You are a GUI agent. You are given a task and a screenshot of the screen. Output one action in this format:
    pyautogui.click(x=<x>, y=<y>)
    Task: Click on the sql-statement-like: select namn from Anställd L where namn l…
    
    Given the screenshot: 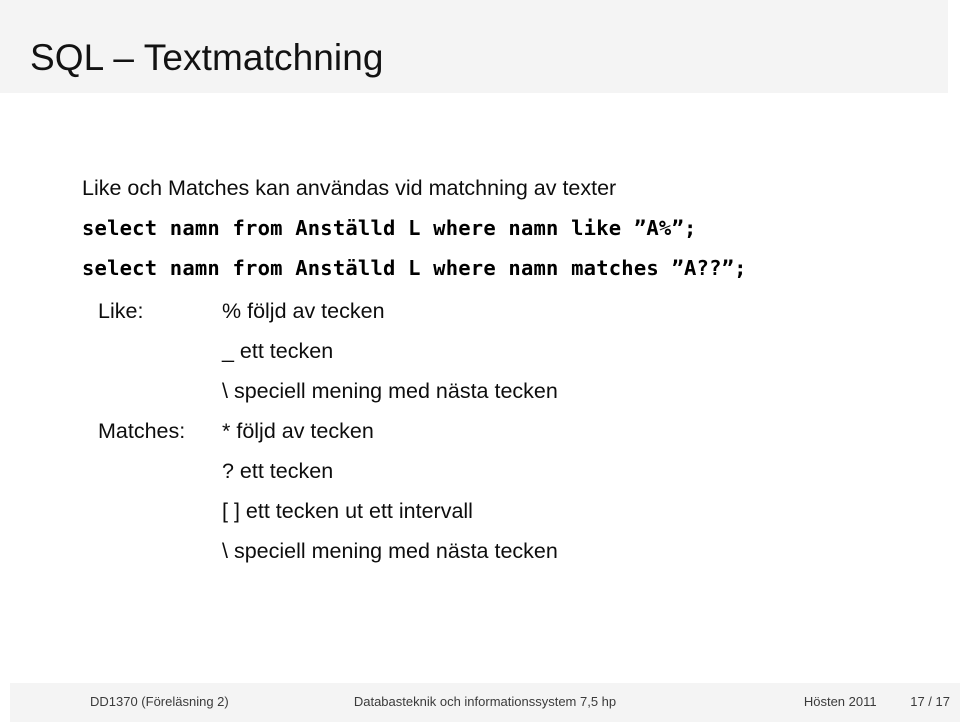 What is the action you would take?
    pyautogui.click(x=389, y=228)
    